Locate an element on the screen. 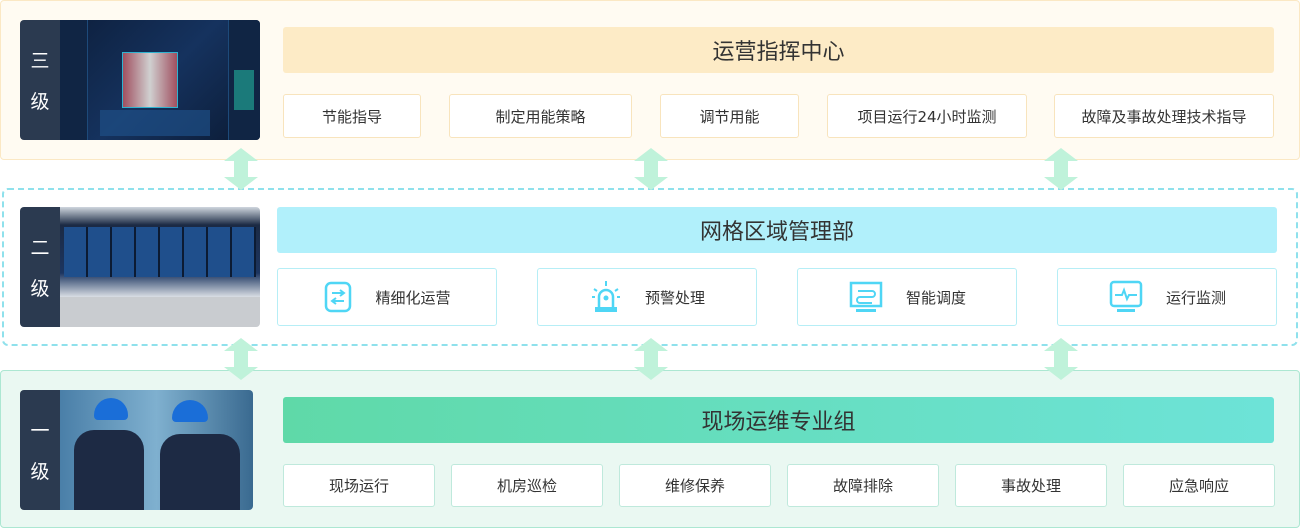  field-team-image is located at coordinates (156, 450).